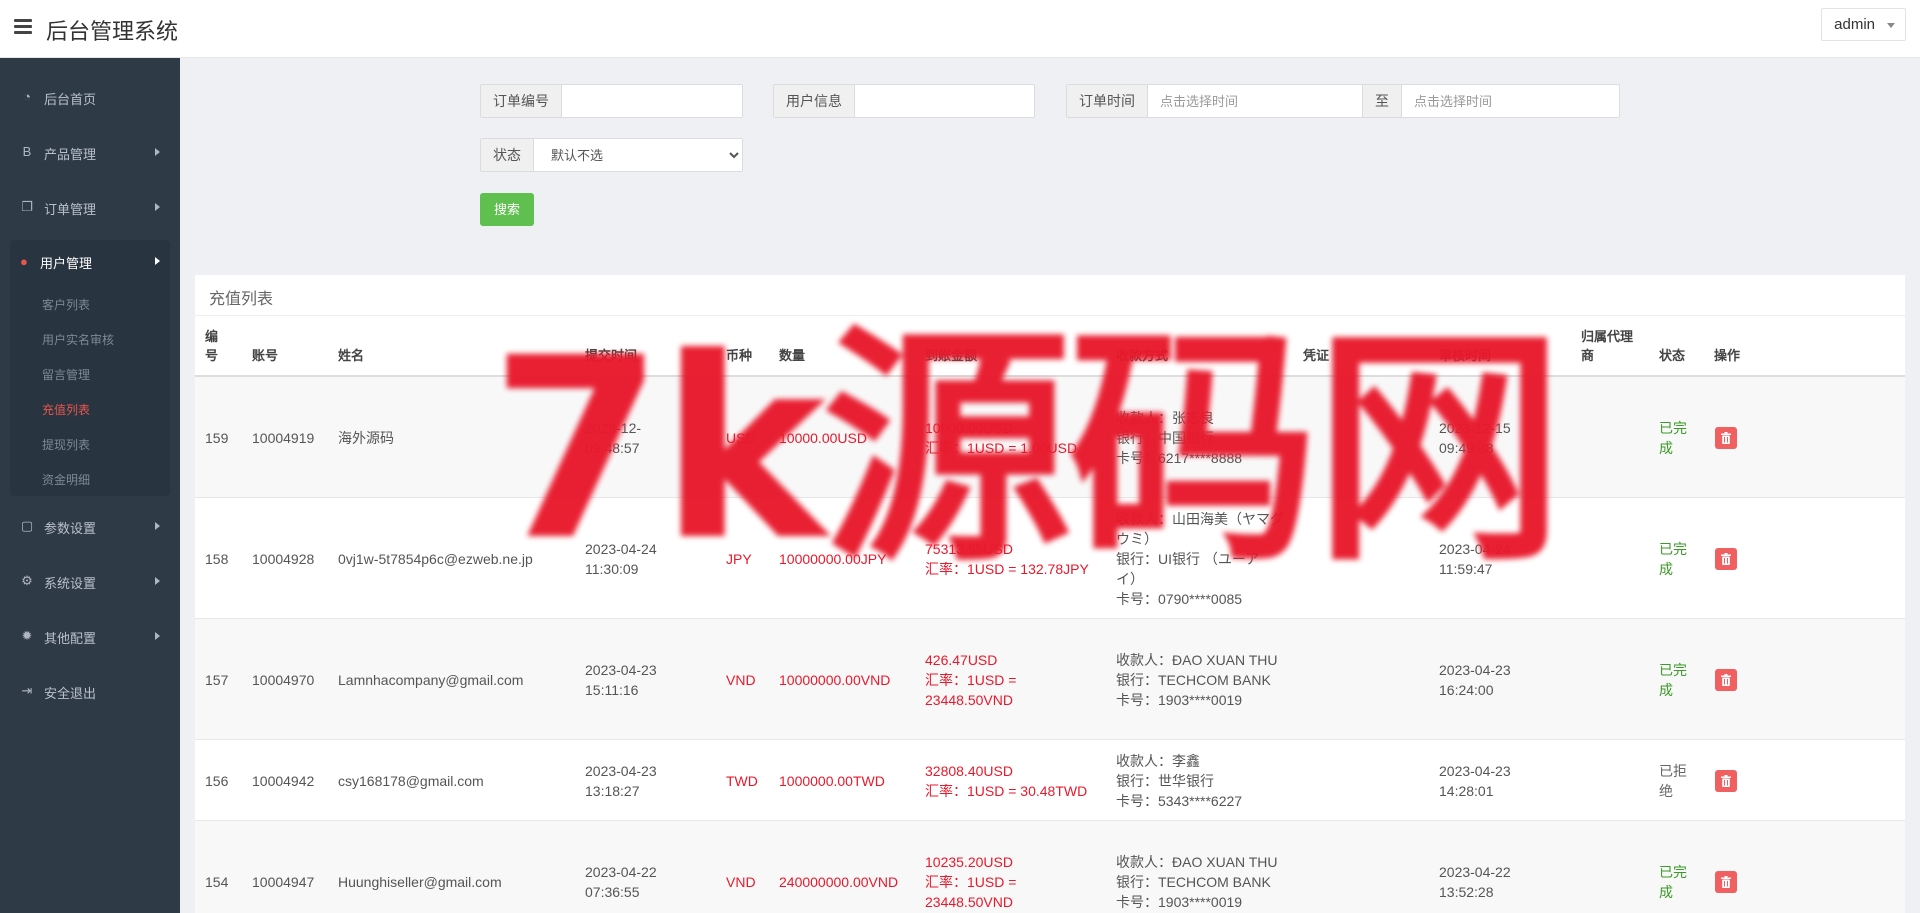 This screenshot has height=913, width=1920. Describe the element at coordinates (70, 528) in the screenshot. I see `sidebar-item-label: 参数设置` at that location.